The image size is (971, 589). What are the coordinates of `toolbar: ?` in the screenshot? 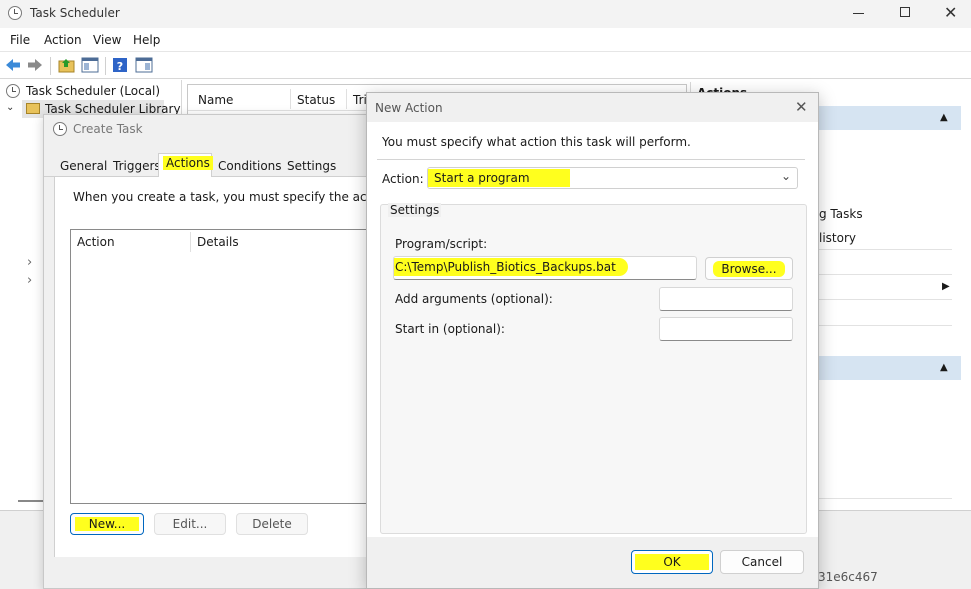 It's located at (485, 66).